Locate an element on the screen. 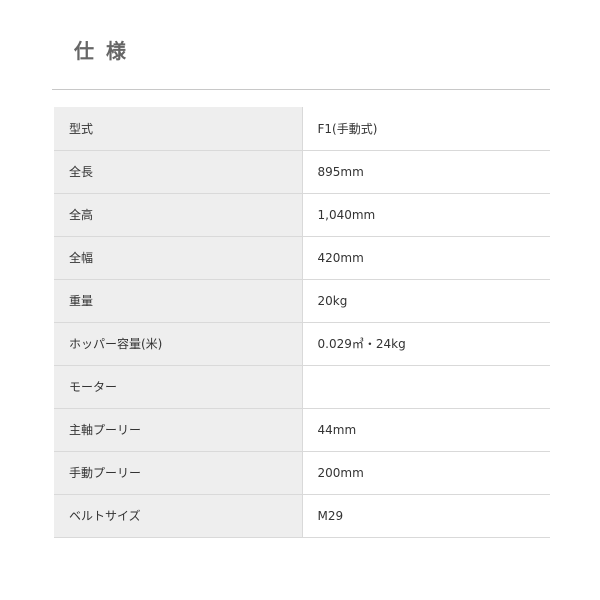 The width and height of the screenshot is (600, 600). table-row: ベルトサイズ M29 is located at coordinates (302, 516).